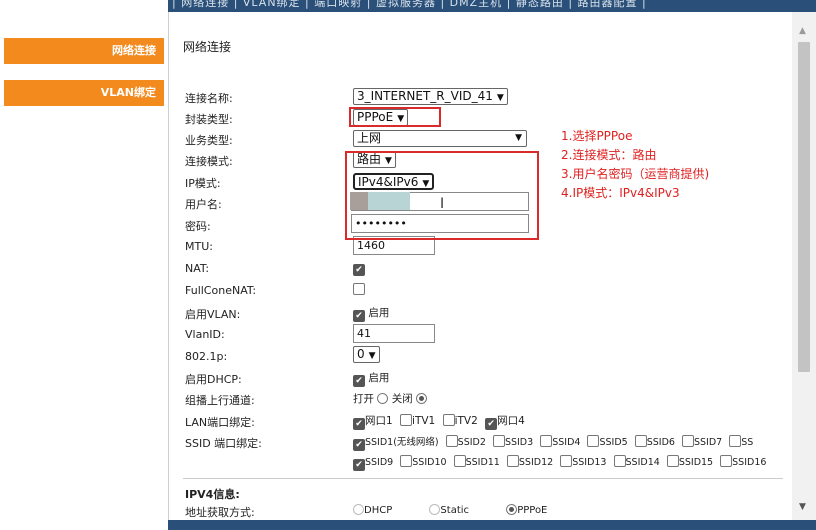 The height and width of the screenshot is (530, 816). Describe the element at coordinates (359, 445) in the screenshot. I see `ssid1-checkbox: ✔` at that location.